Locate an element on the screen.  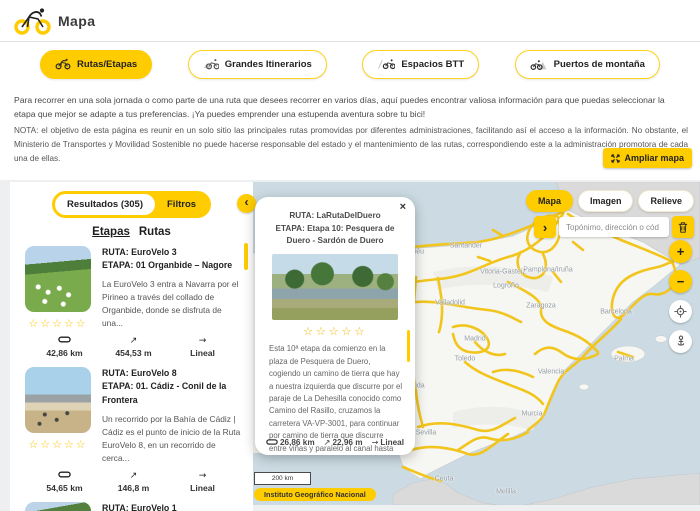
tab-label: Grandes Itinerarios is located at coordinates (268, 64).